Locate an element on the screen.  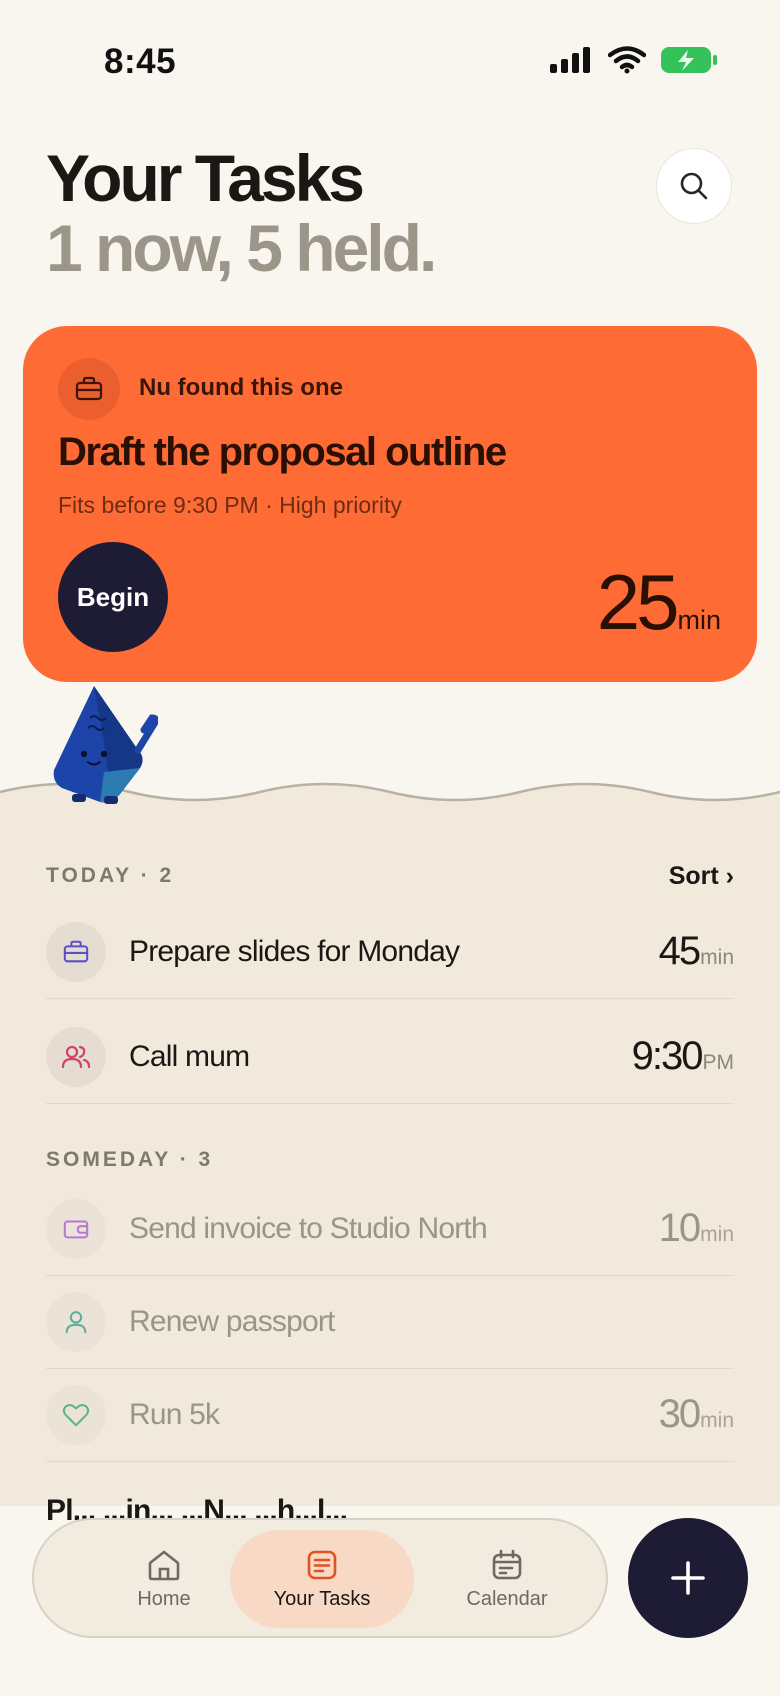
hero-icon-badge is located at coordinates (89, 389).